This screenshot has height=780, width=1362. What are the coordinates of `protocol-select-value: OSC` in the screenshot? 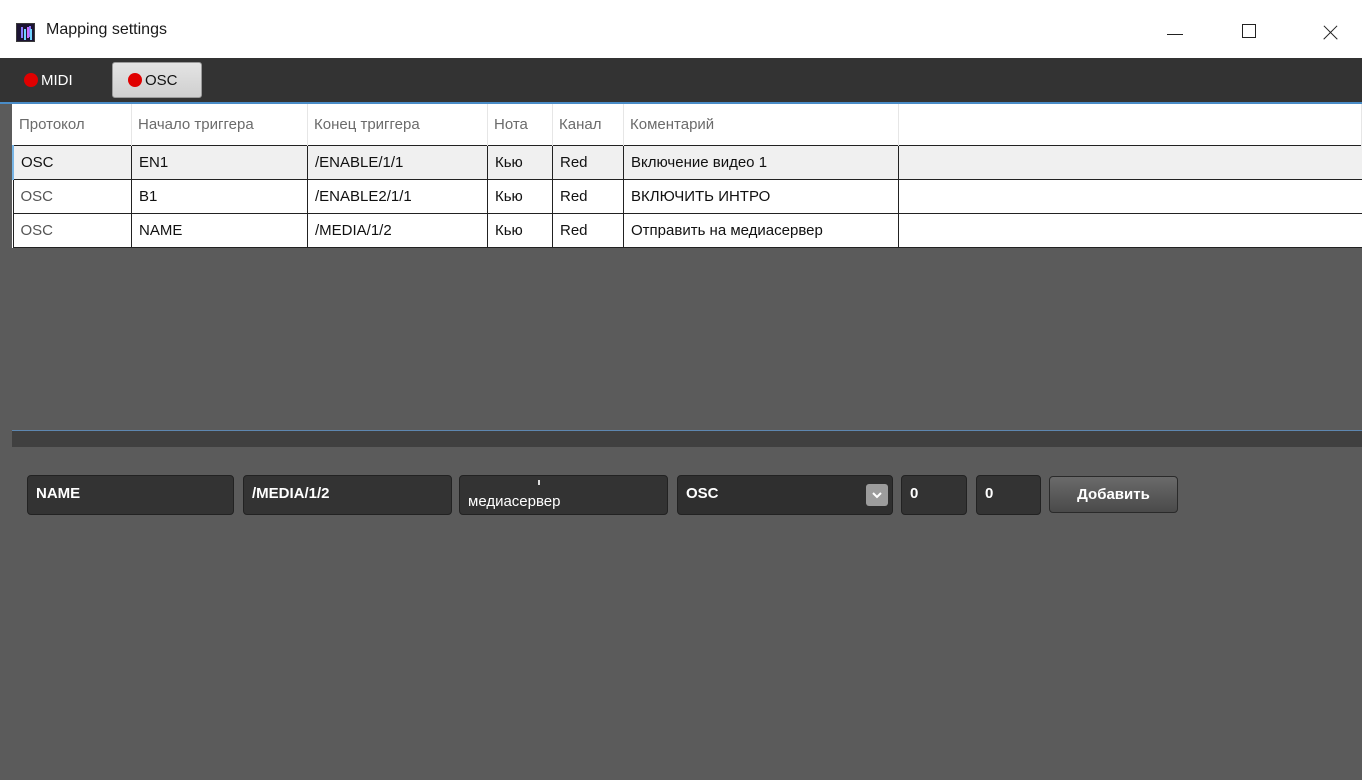 It's located at (702, 493).